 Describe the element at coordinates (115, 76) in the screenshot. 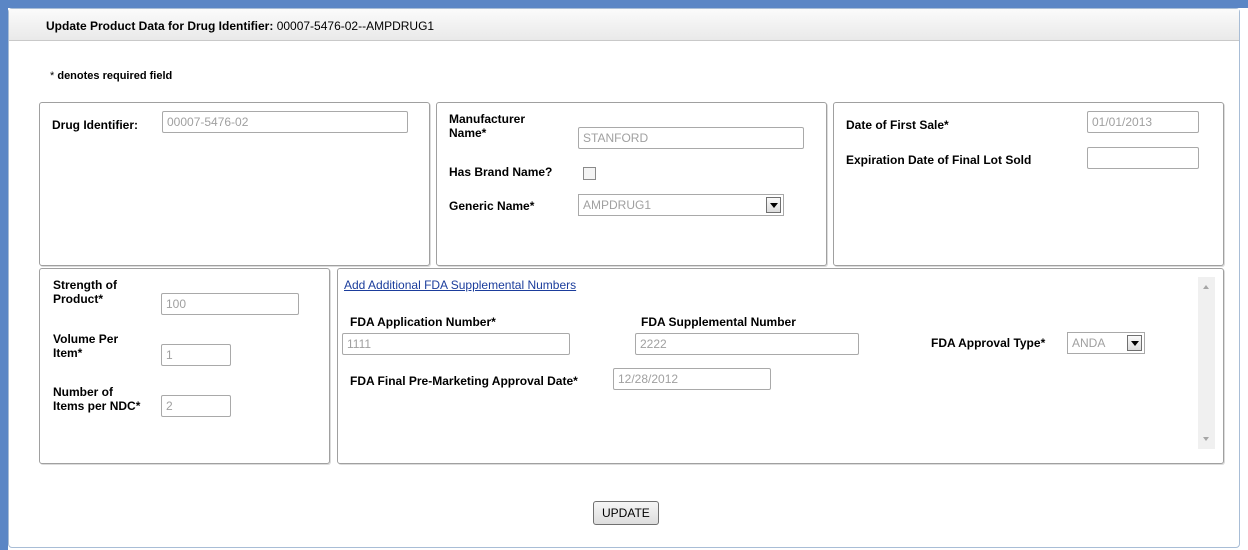

I see `required-note-text: denotes required field` at that location.